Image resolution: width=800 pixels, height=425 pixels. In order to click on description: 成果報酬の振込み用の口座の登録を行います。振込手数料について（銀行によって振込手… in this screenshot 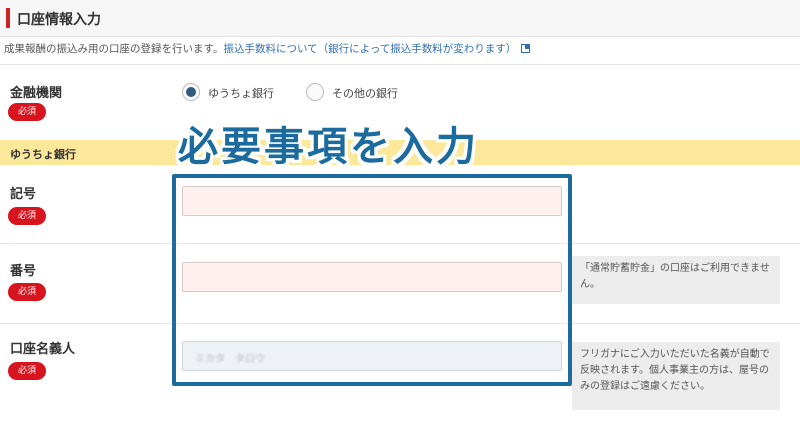, I will do `click(267, 48)`.